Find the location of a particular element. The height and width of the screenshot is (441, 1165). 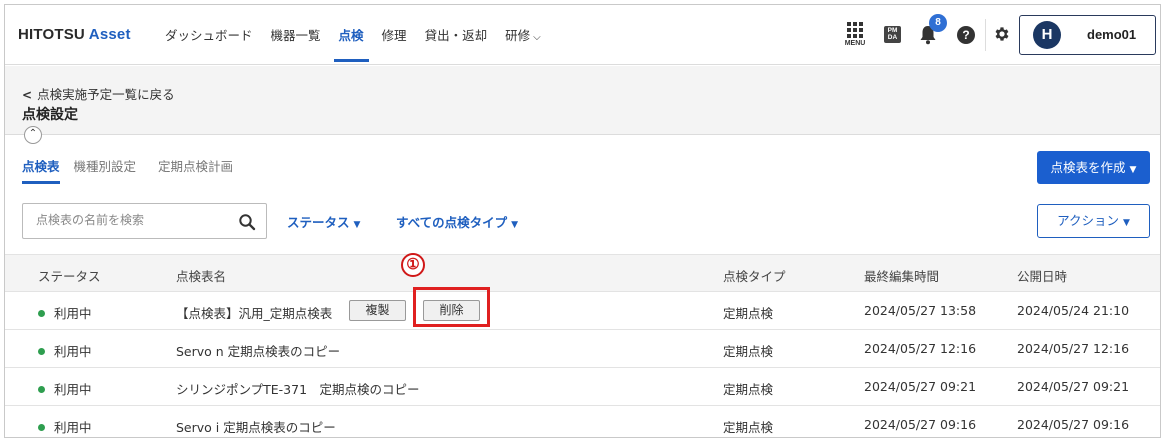

page-title: 点検設定 is located at coordinates (50, 115).